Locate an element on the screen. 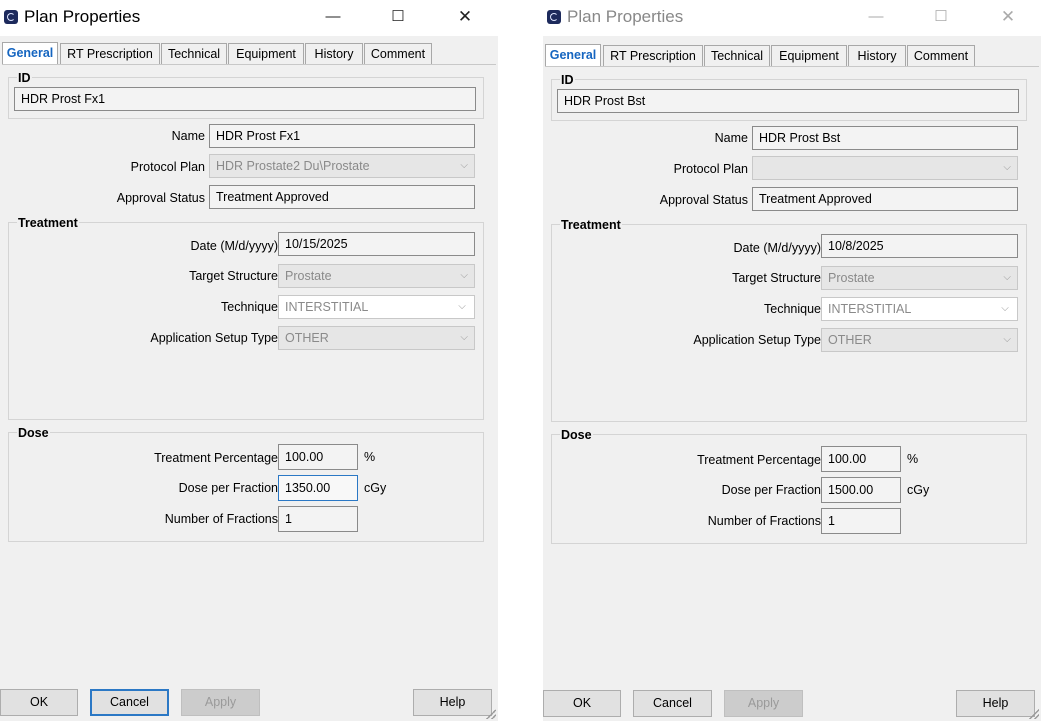 The height and width of the screenshot is (721, 1041). id-field: HDR Prost Fx1 is located at coordinates (245, 99).